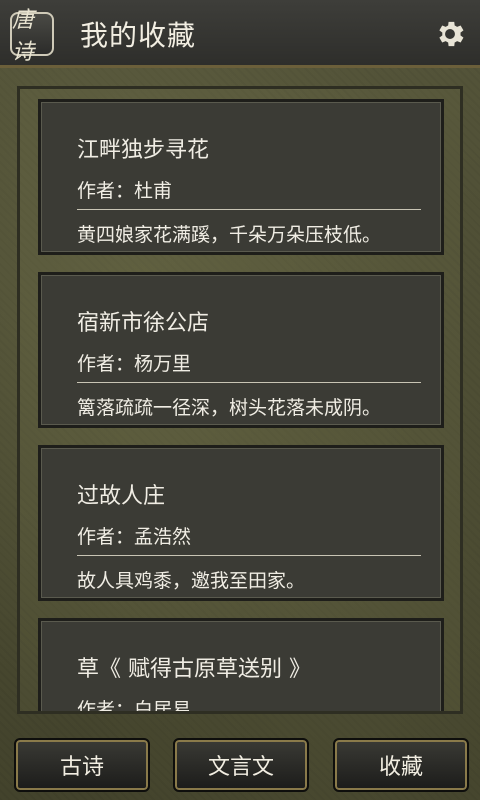 This screenshot has width=480, height=800. I want to click on gear-icon, so click(451, 34).